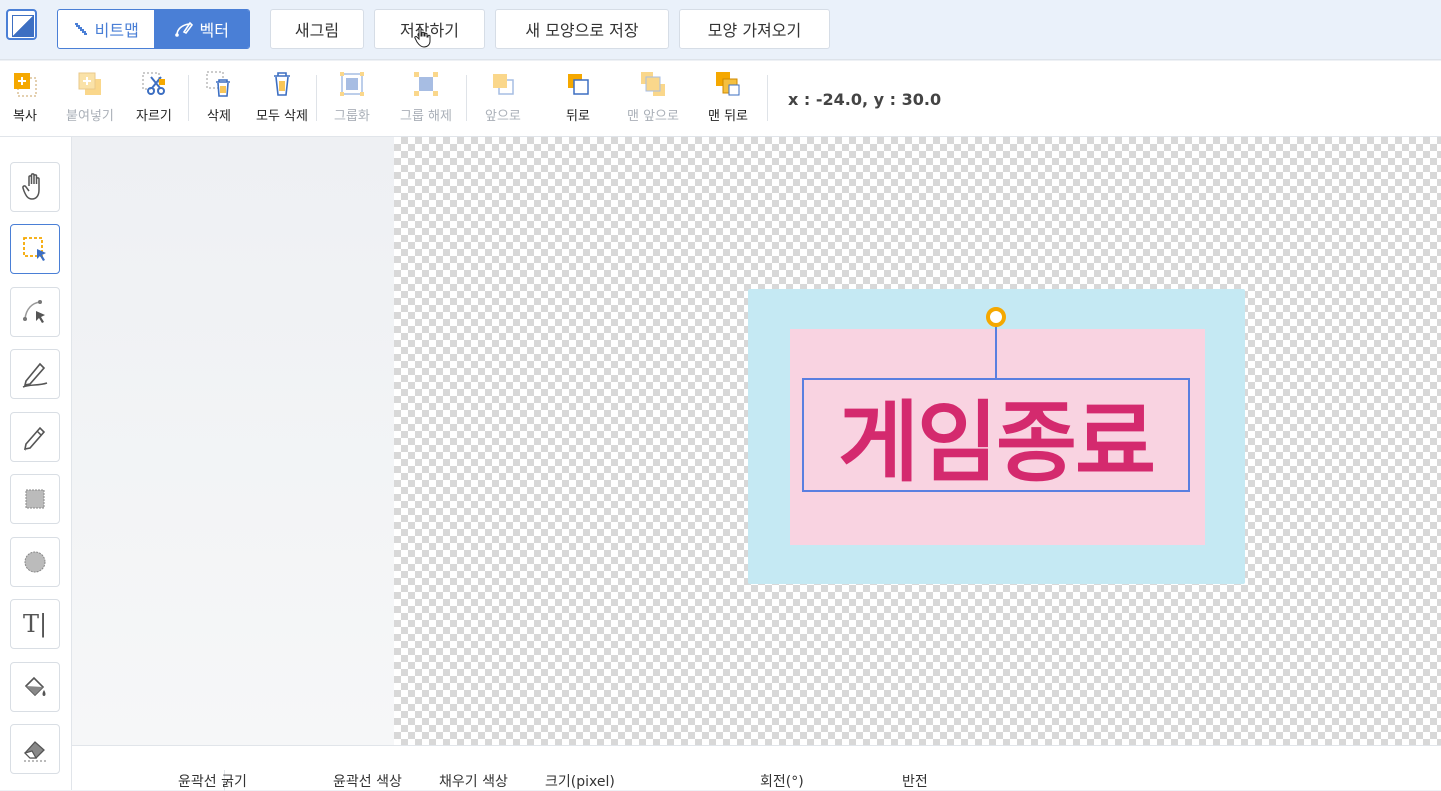  Describe the element at coordinates (996, 352) in the screenshot. I see `rotation-handle-line` at that location.